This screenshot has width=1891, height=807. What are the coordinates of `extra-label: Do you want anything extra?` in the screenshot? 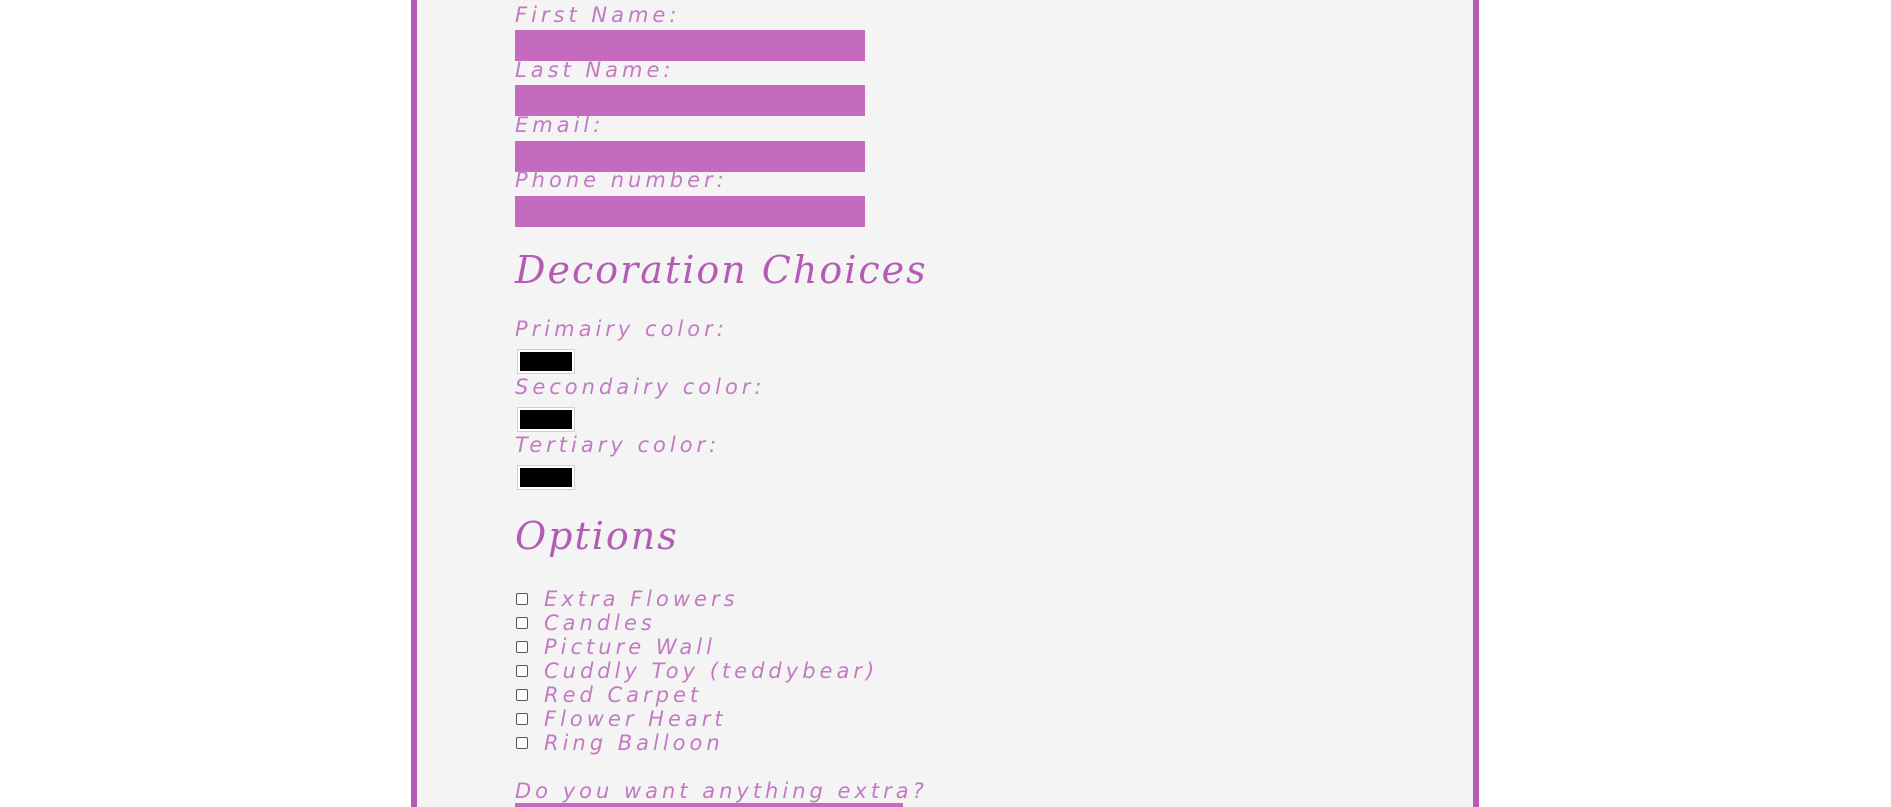 It's located at (721, 791).